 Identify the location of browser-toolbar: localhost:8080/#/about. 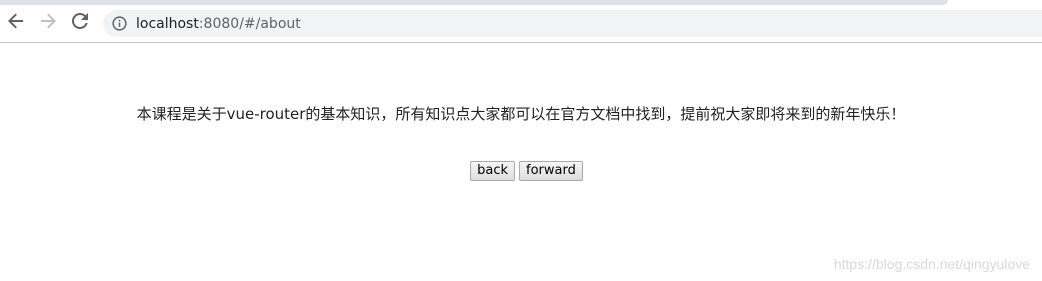
(521, 24).